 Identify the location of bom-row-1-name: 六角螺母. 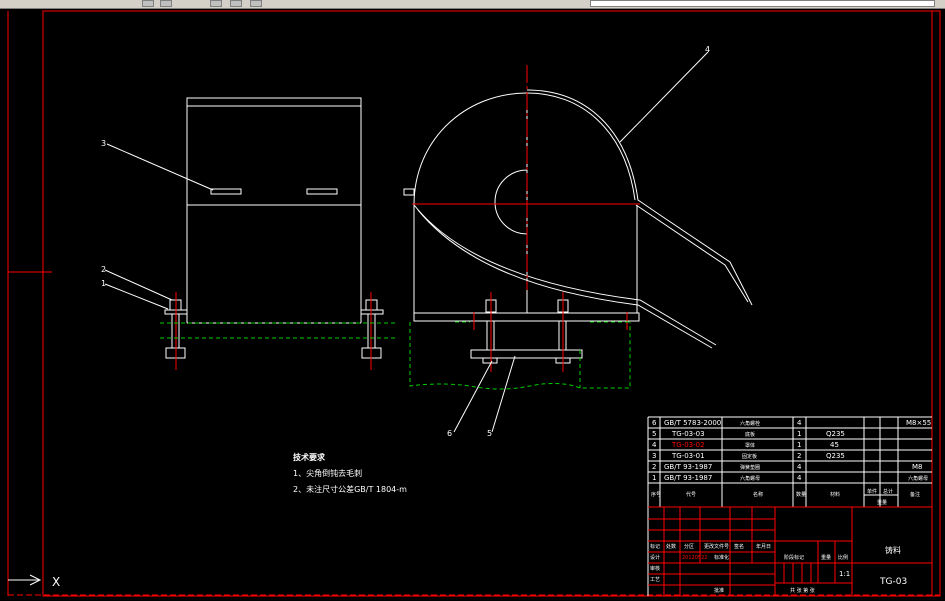
(750, 478).